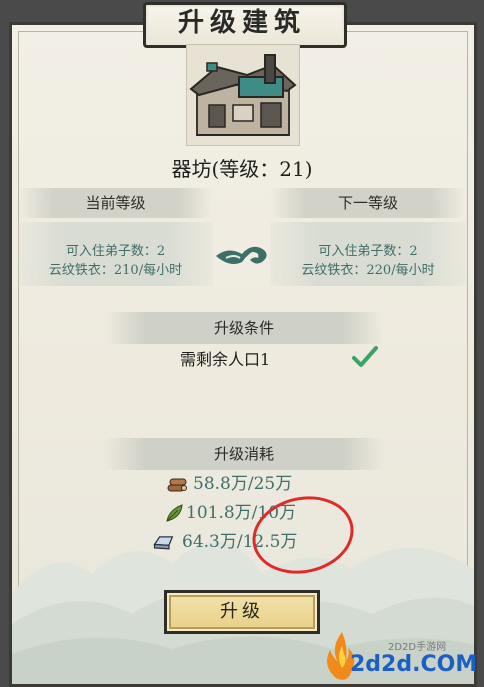 This screenshot has height=687, width=484. Describe the element at coordinates (244, 328) in the screenshot. I see `conditions-header: 升级条件` at that location.